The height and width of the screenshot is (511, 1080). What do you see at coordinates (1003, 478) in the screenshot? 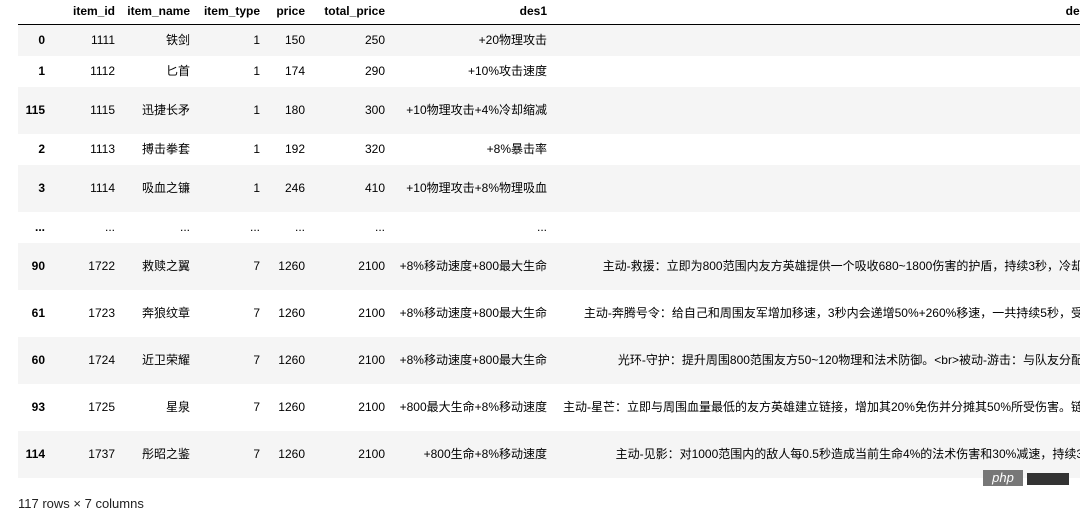
I see `watermark-logo: php` at bounding box center [1003, 478].